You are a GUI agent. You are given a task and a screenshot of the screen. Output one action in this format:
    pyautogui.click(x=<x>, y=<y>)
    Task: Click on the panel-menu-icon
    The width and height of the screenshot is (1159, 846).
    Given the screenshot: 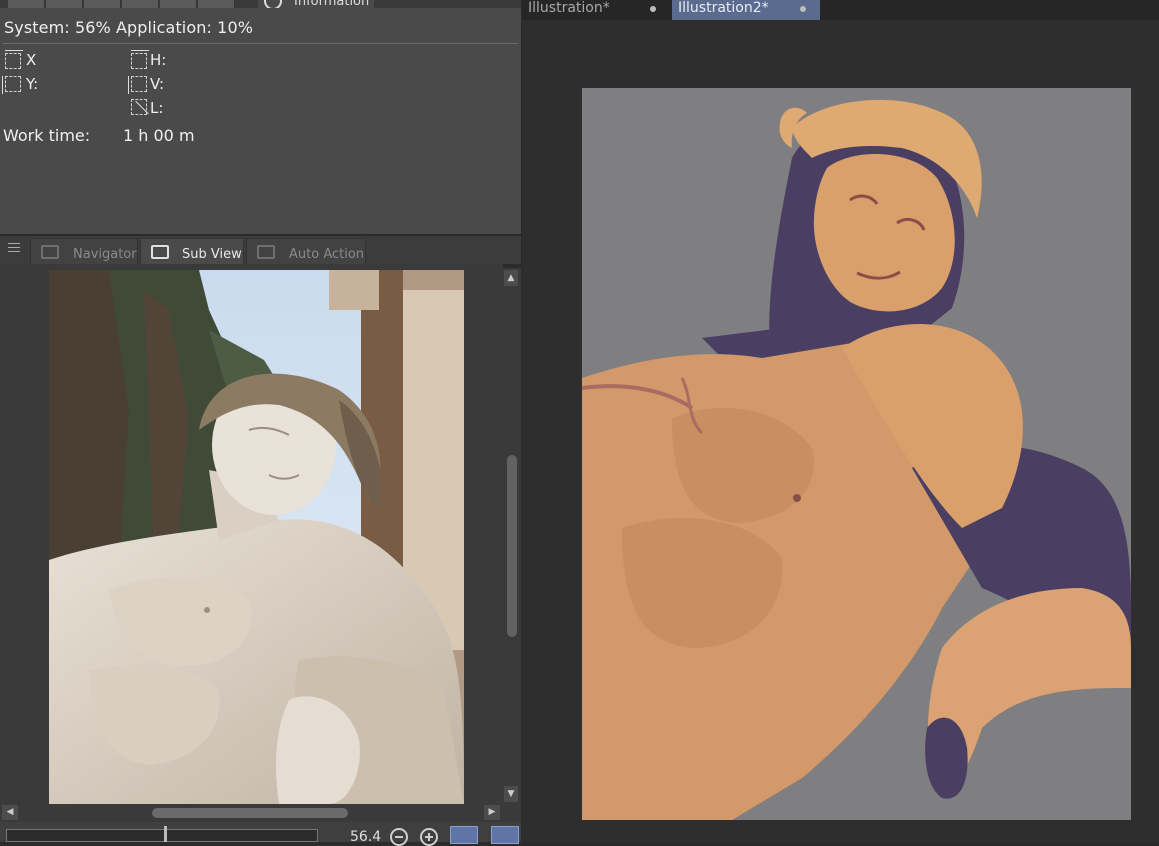 What is the action you would take?
    pyautogui.click(x=14, y=249)
    